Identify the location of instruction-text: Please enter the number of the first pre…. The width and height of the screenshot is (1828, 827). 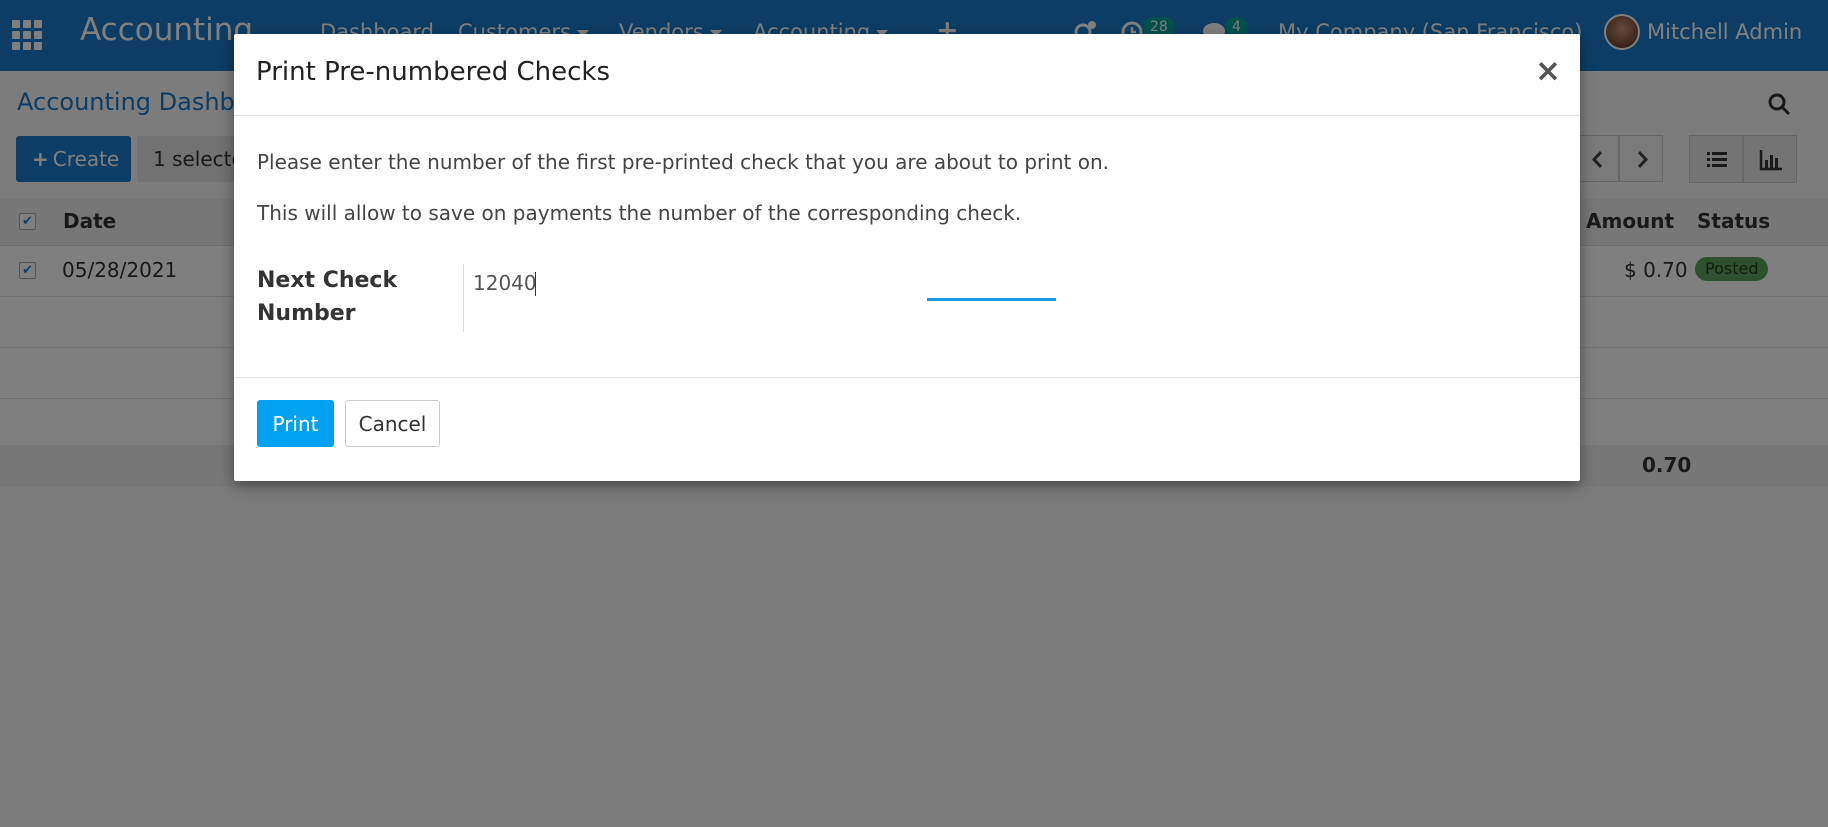
(683, 162).